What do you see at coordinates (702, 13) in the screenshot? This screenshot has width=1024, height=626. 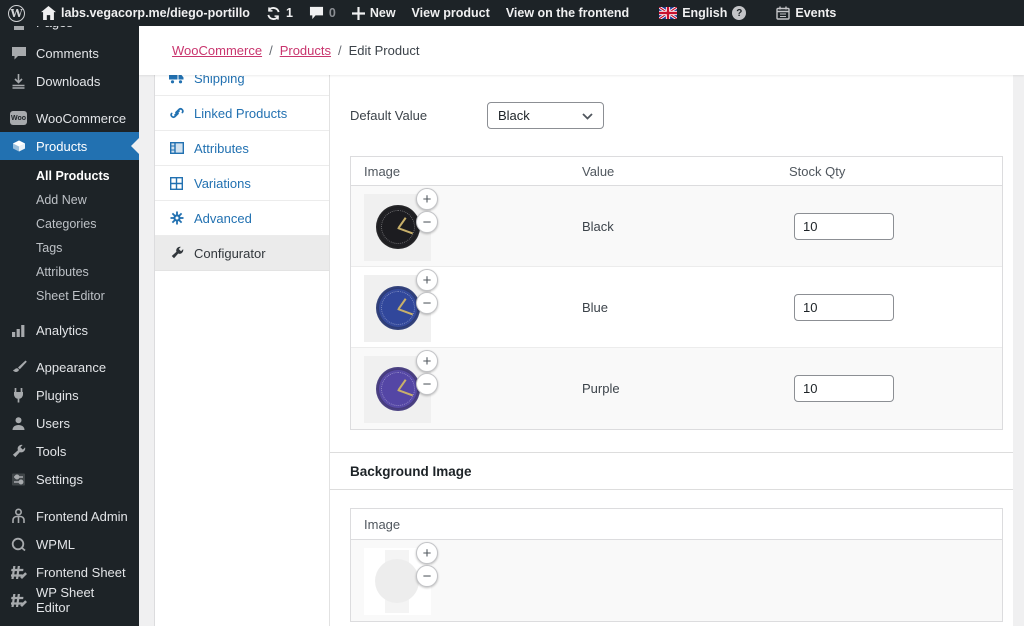 I see `language-switcher: English ?` at bounding box center [702, 13].